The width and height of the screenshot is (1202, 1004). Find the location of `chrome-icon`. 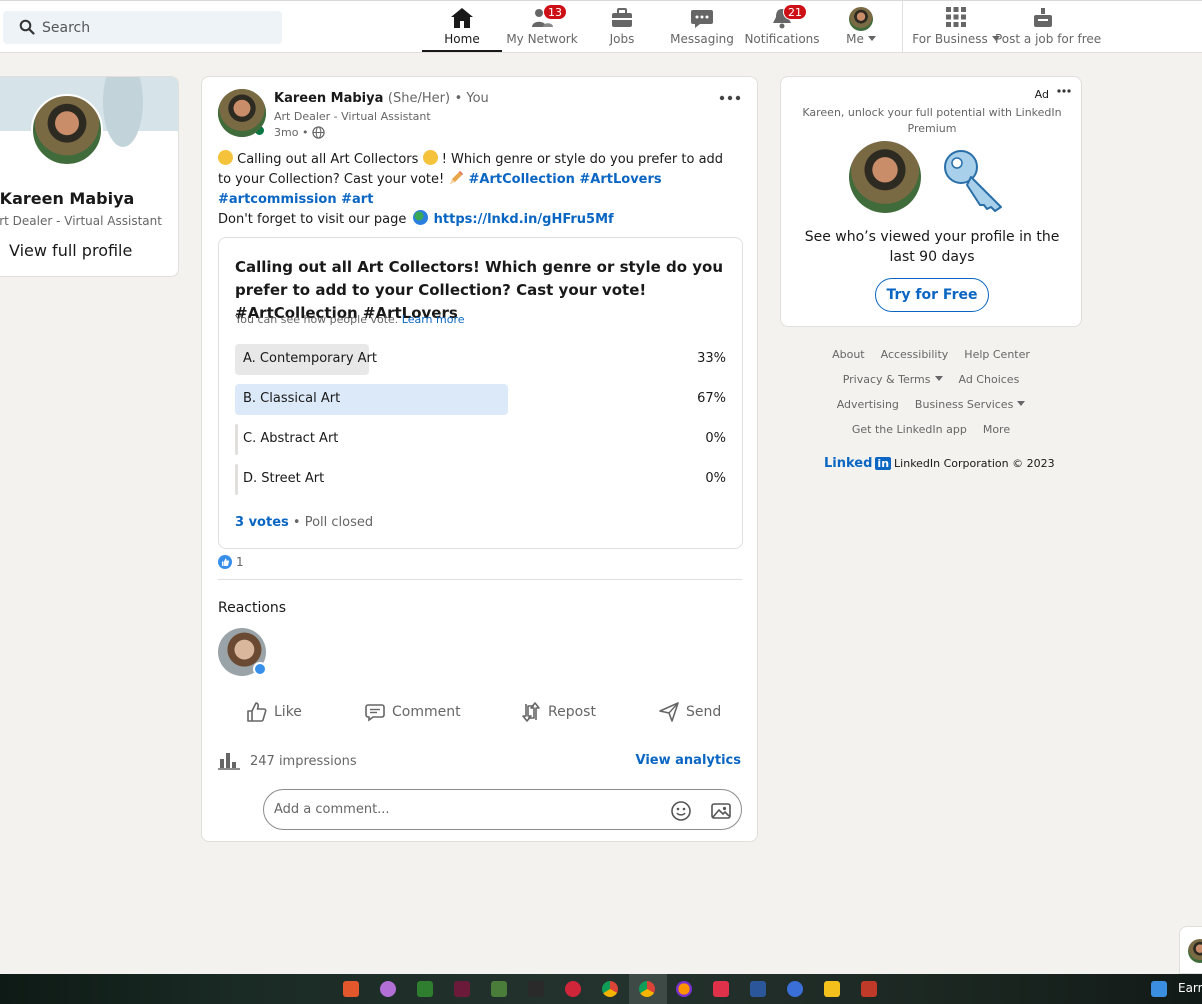

chrome-icon is located at coordinates (610, 989).